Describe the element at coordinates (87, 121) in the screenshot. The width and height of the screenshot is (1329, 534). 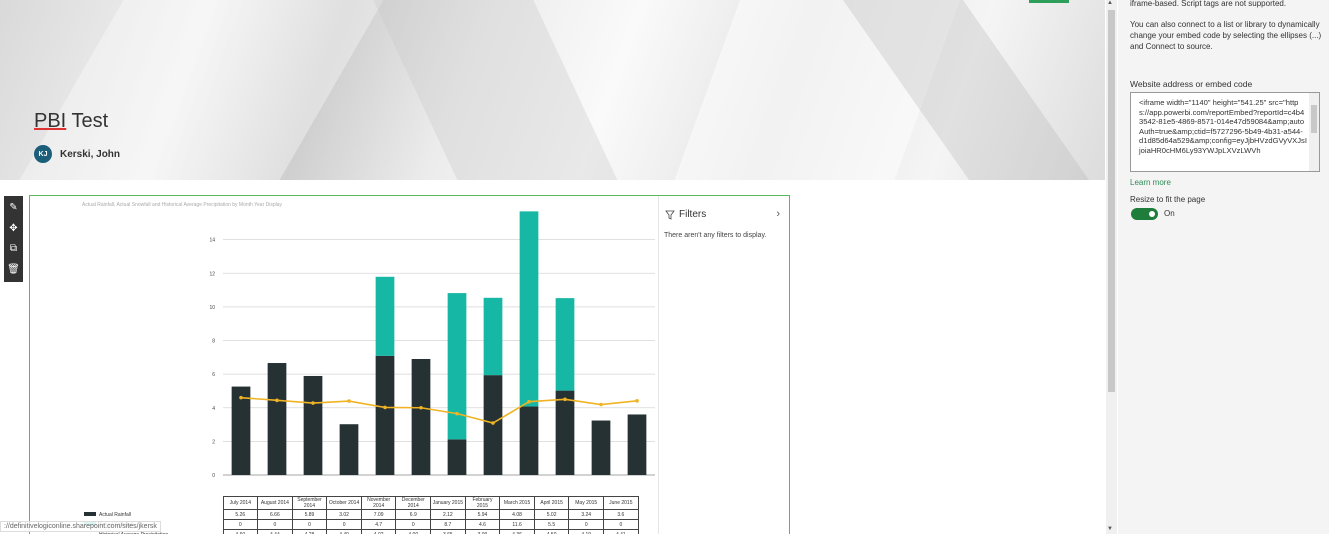
I see `page-title-suffix: Test` at that location.